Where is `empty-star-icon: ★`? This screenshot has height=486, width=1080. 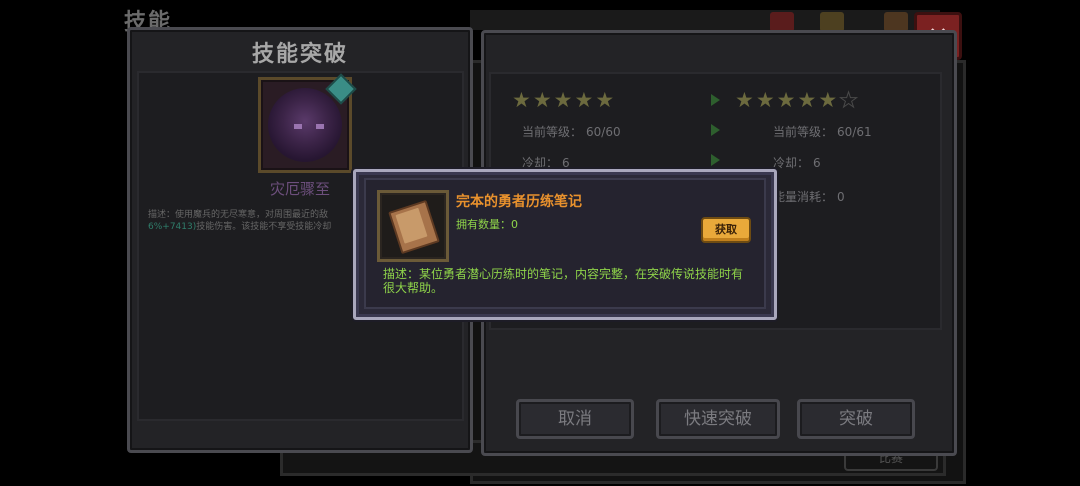 empty-star-icon: ★ is located at coordinates (849, 100).